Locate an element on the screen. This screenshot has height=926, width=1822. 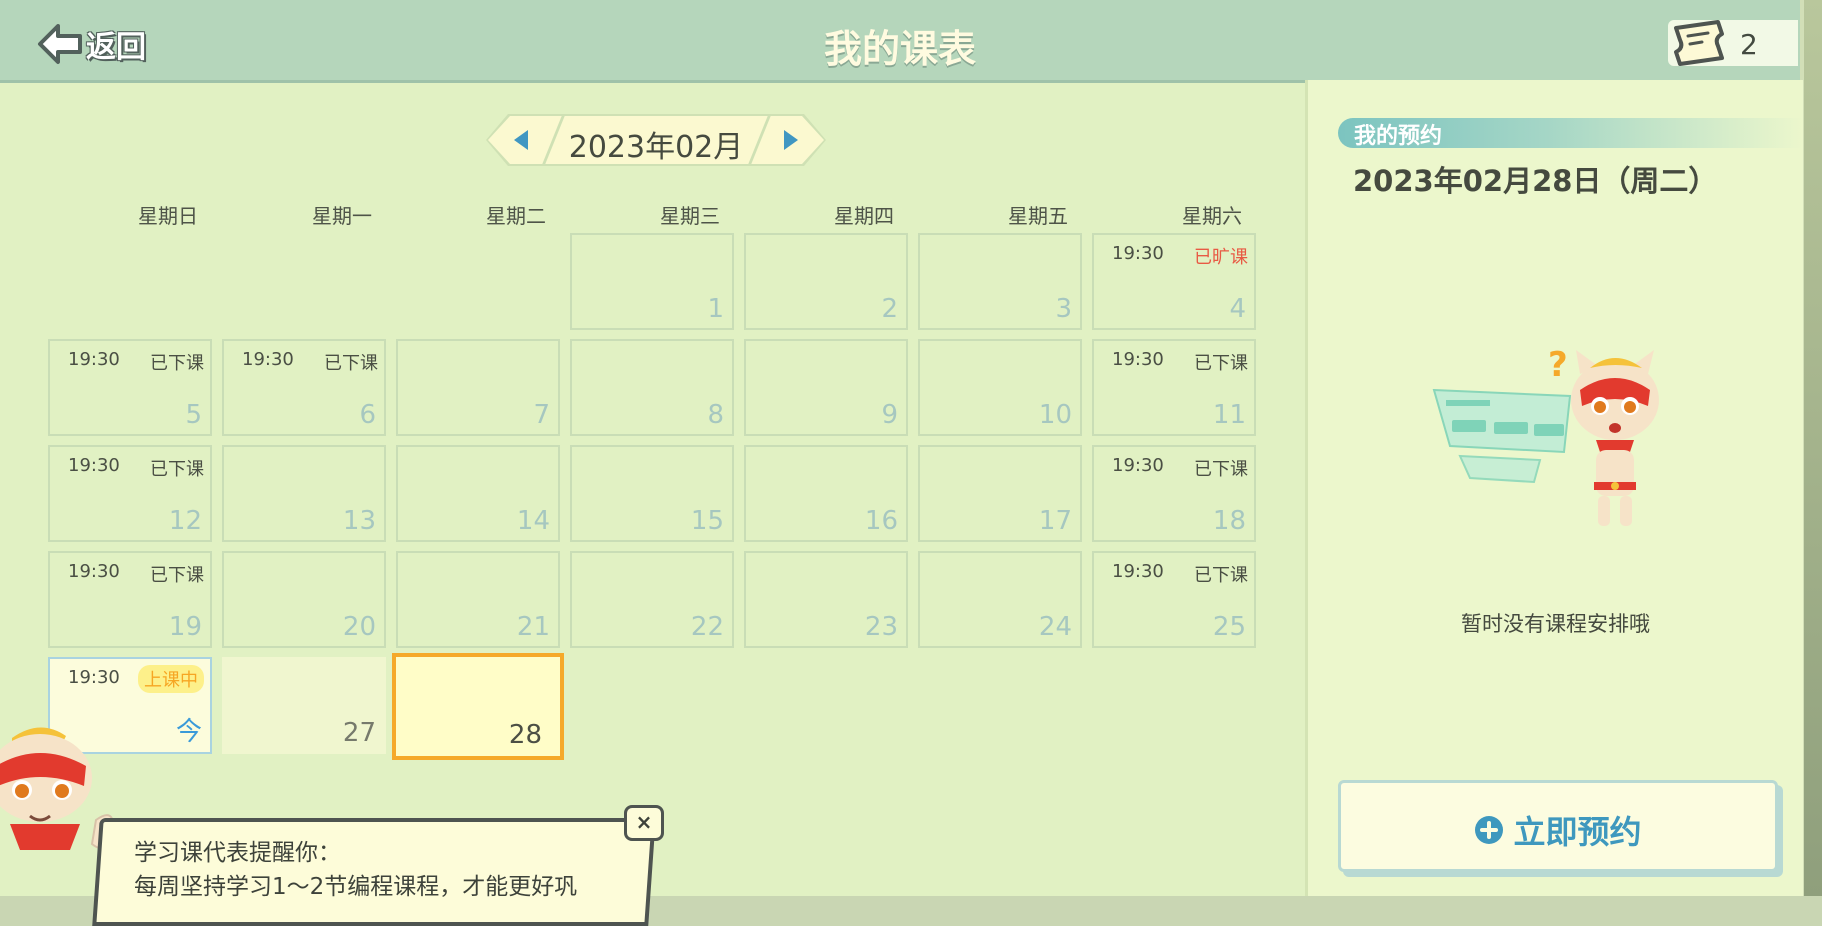
reminder-line-1: 学习课代表提醒你： is located at coordinates (237, 853).